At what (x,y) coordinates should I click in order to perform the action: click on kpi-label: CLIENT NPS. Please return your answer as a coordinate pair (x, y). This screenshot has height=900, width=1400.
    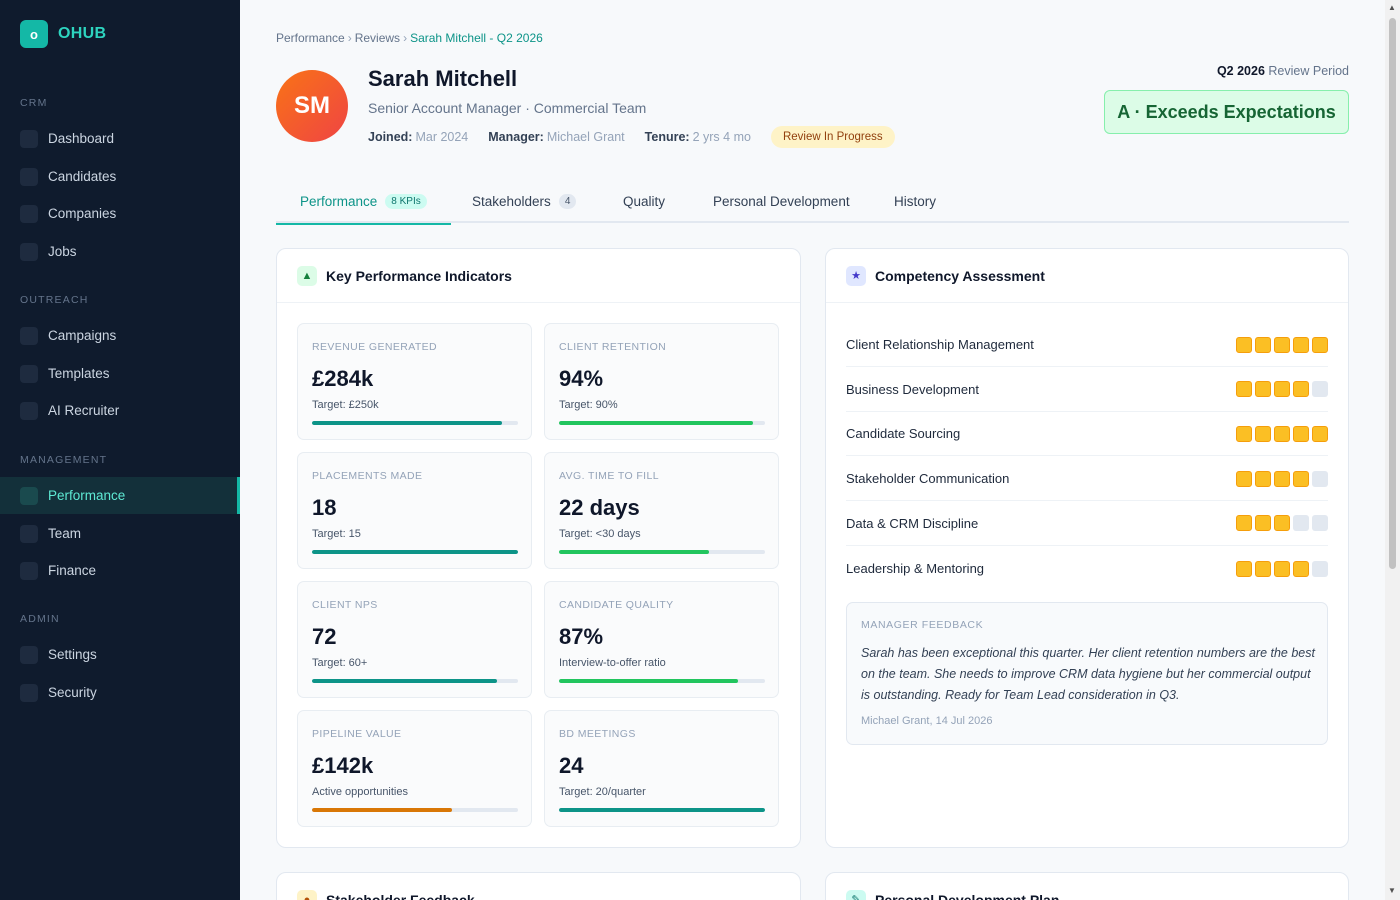
    Looking at the image, I should click on (345, 605).